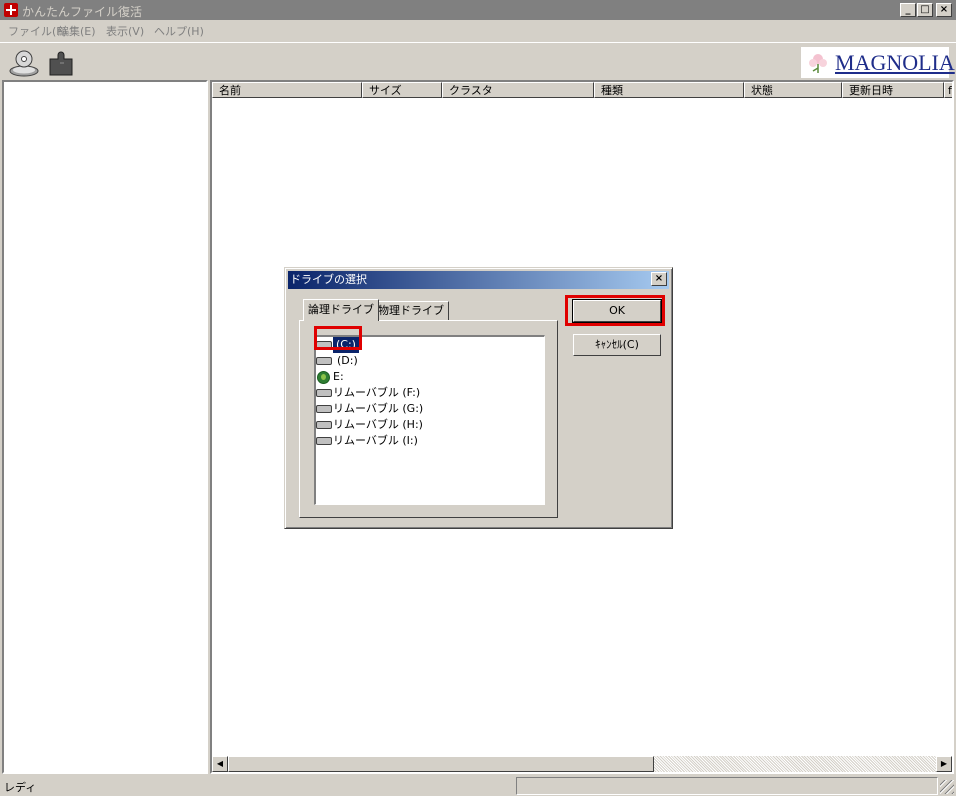 This screenshot has width=956, height=796. Describe the element at coordinates (347, 360) in the screenshot. I see `drive-label: (D:)` at that location.